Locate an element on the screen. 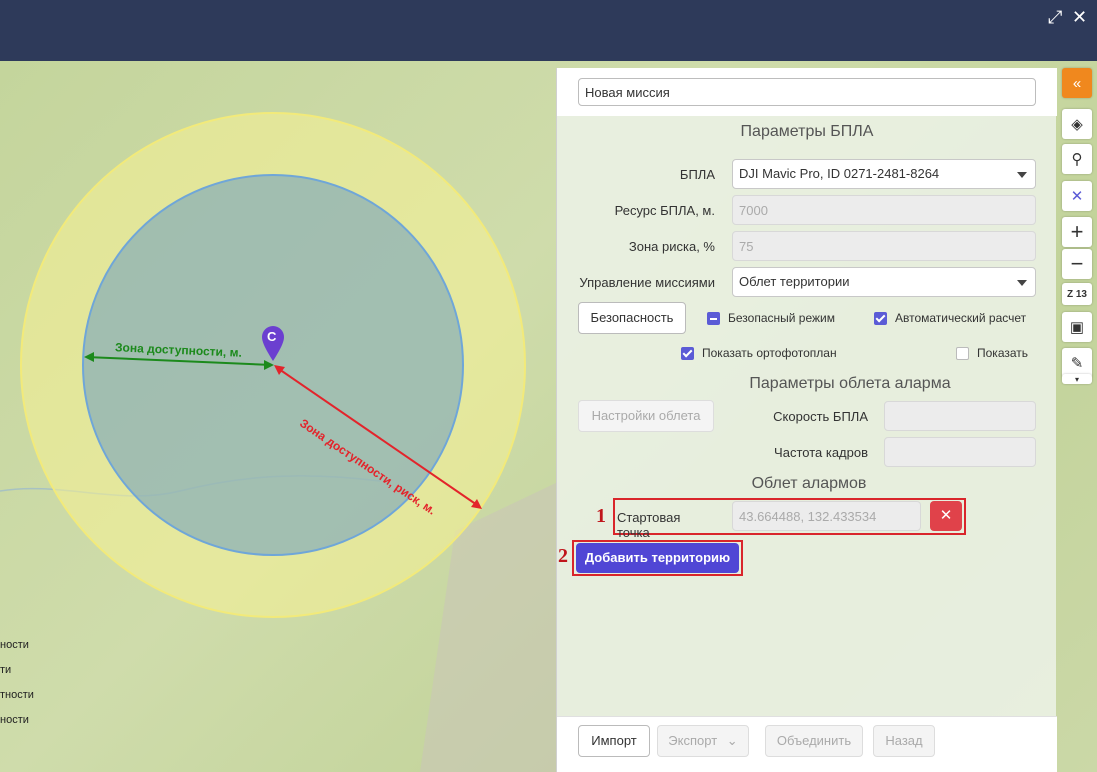  clear-start-point-button: ✕ is located at coordinates (946, 516).